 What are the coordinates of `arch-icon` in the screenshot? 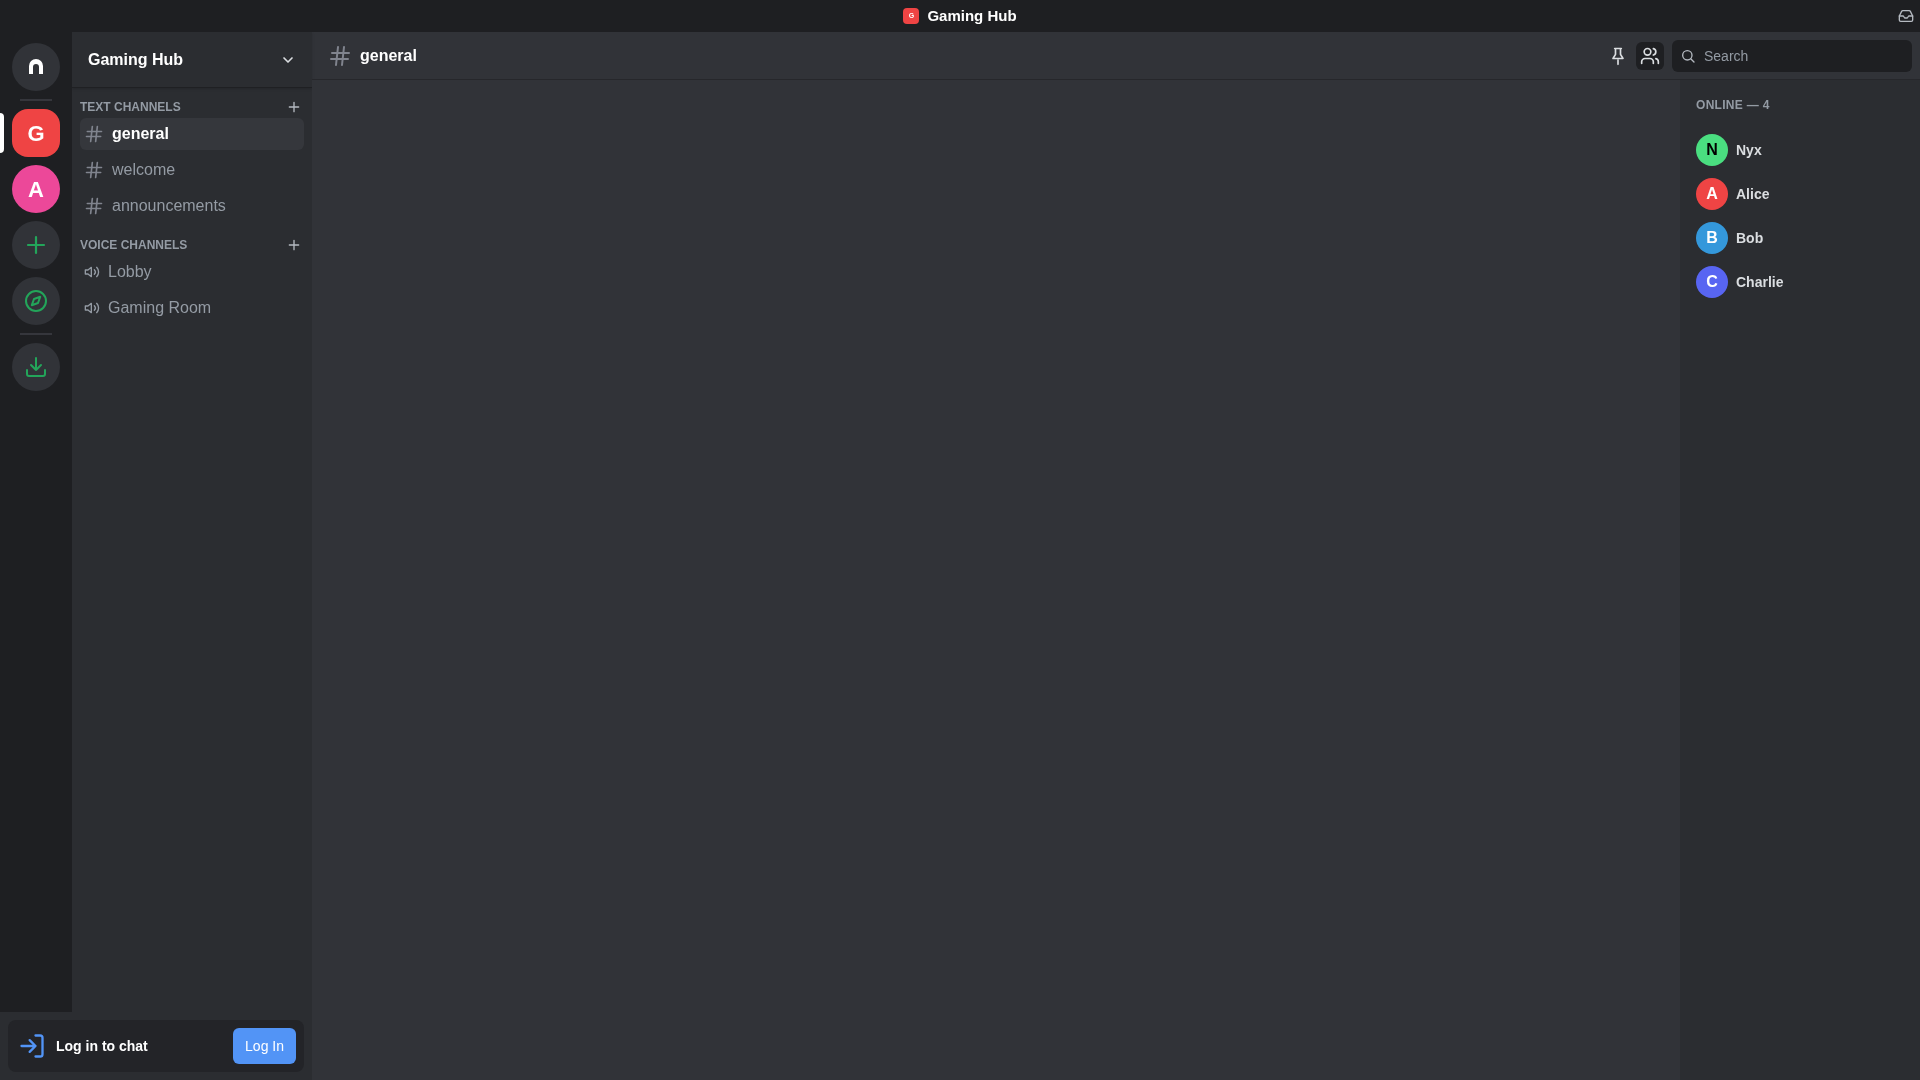 It's located at (36, 67).